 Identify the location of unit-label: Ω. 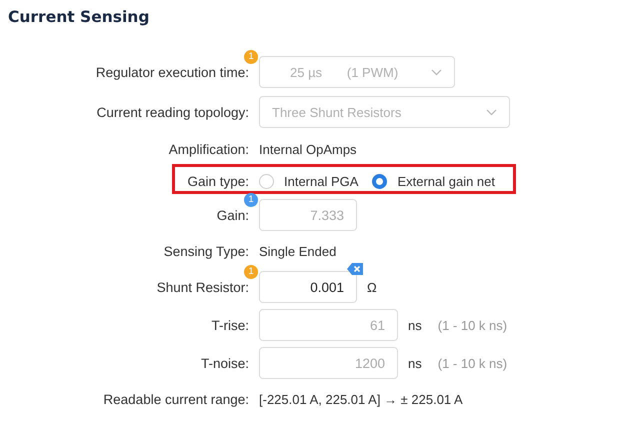
(372, 287).